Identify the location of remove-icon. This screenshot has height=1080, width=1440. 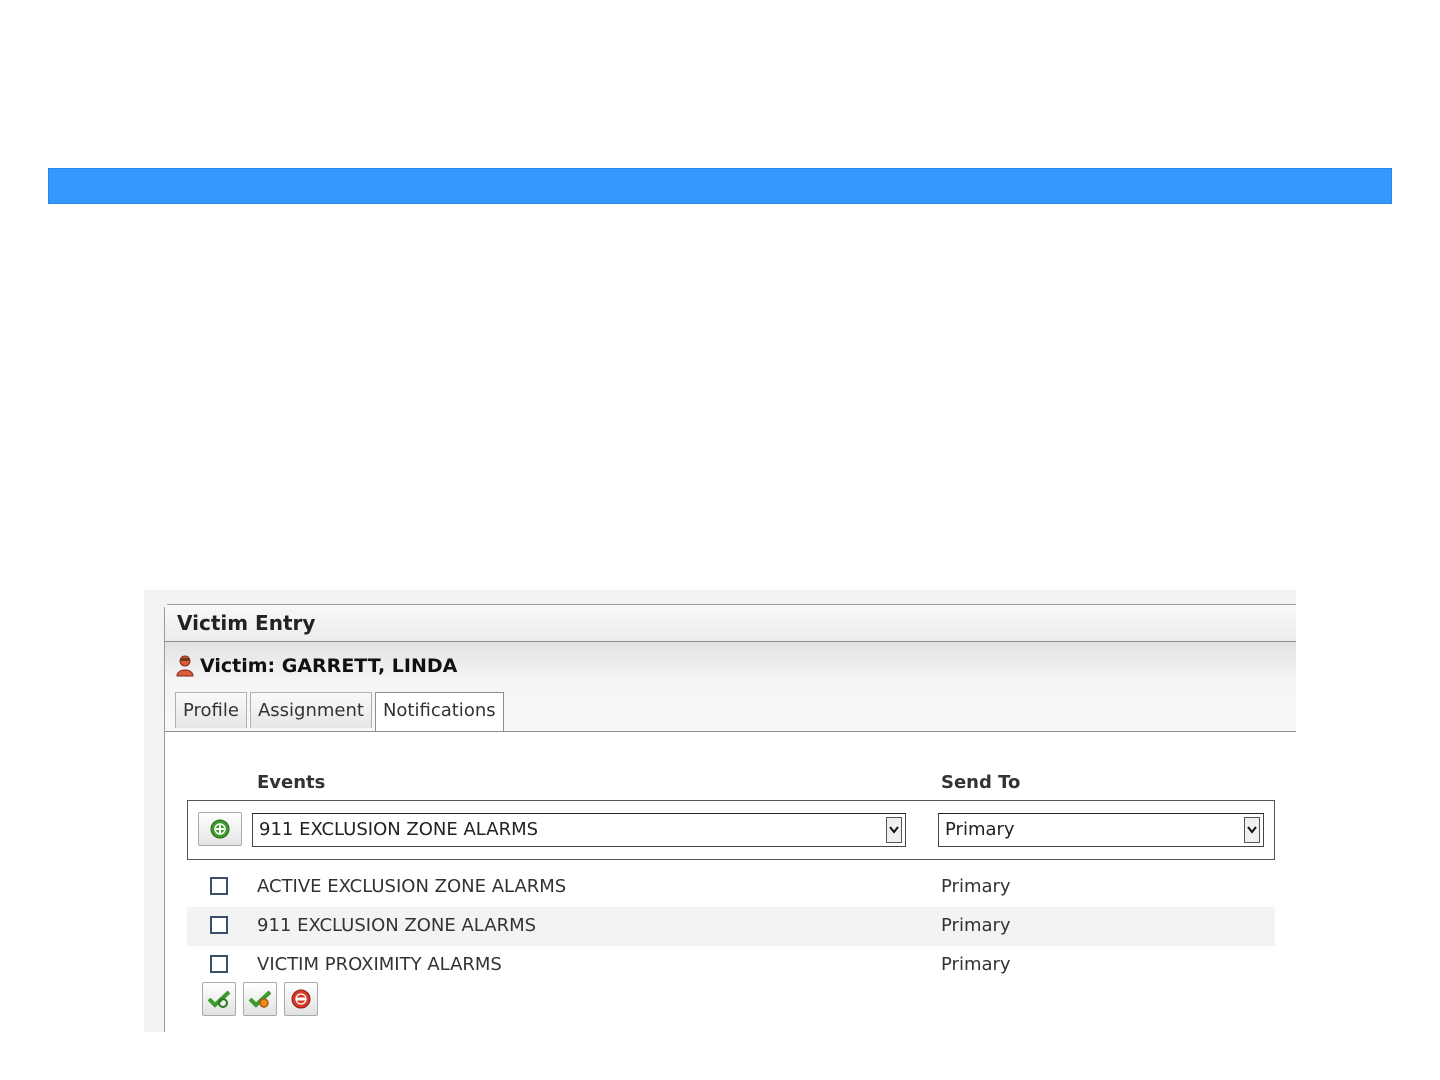
(301, 999).